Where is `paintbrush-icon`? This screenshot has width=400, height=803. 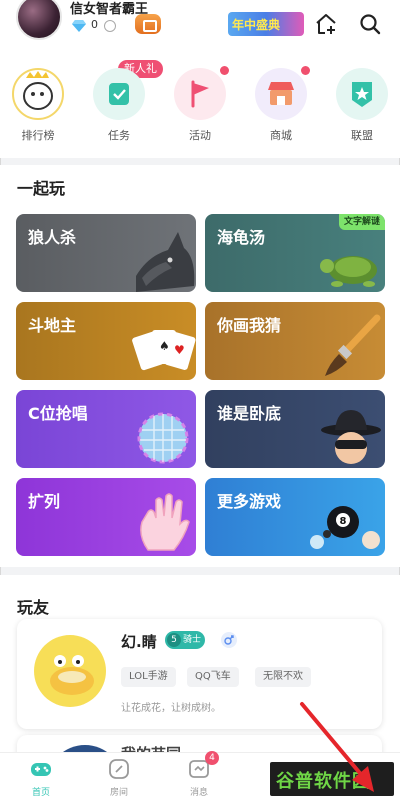
paintbrush-icon is located at coordinates (353, 345).